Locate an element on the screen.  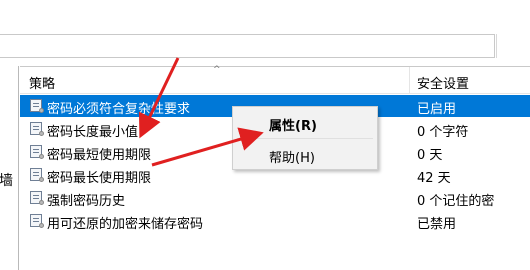
column-header-setting: 安全设置 is located at coordinates (443, 82).